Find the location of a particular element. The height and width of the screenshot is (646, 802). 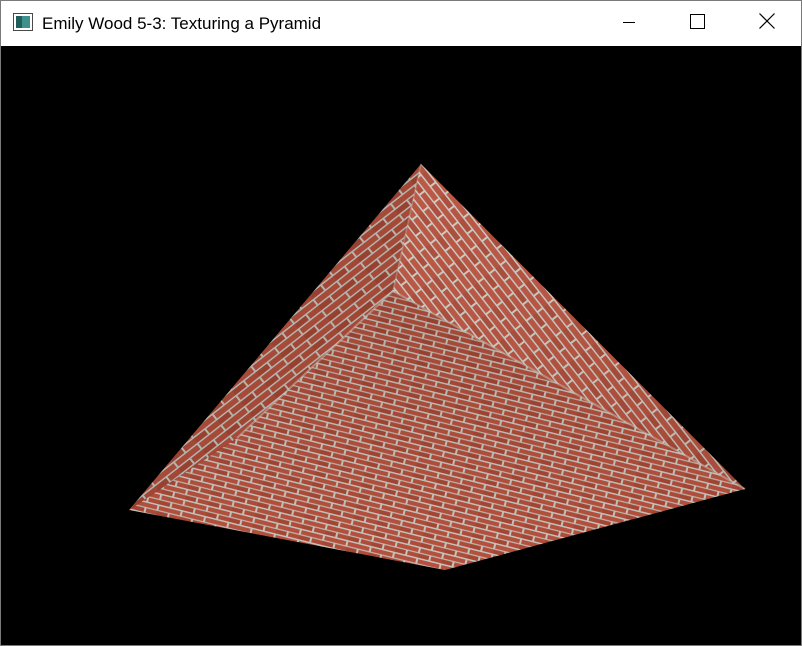

title-bar: Emily Wood 5-3: Texturing a Pyramid is located at coordinates (401, 23).